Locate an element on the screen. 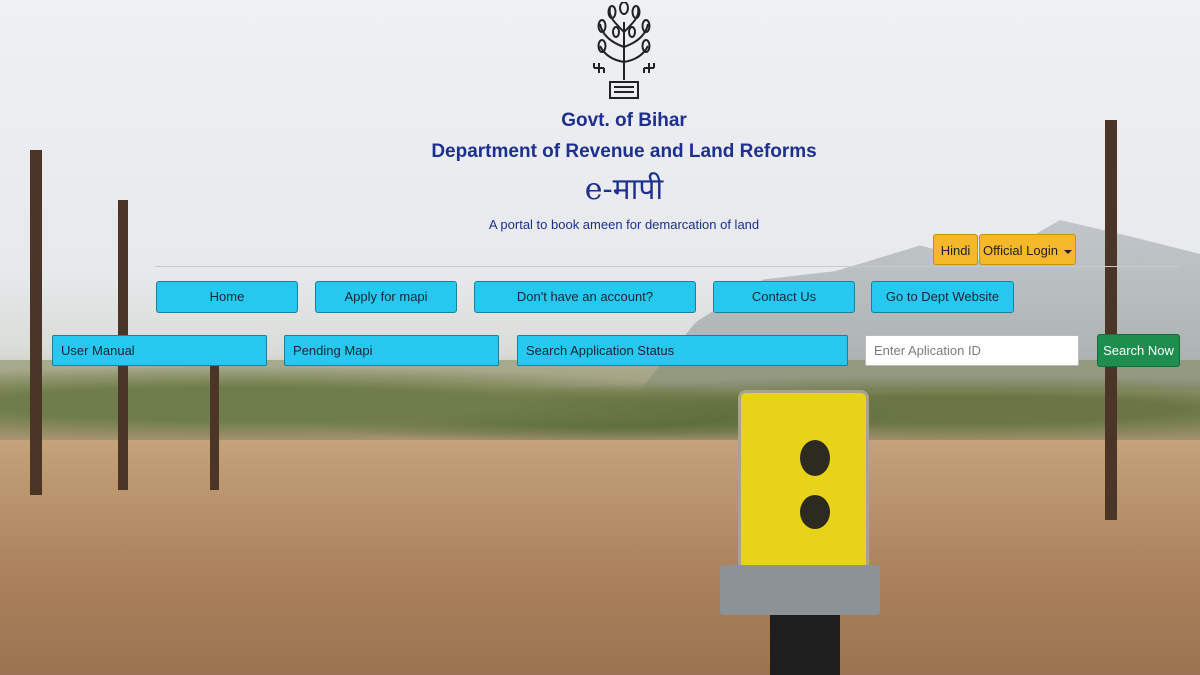 The width and height of the screenshot is (1200, 675). govt-title: Govt. of Bihar is located at coordinates (624, 120).